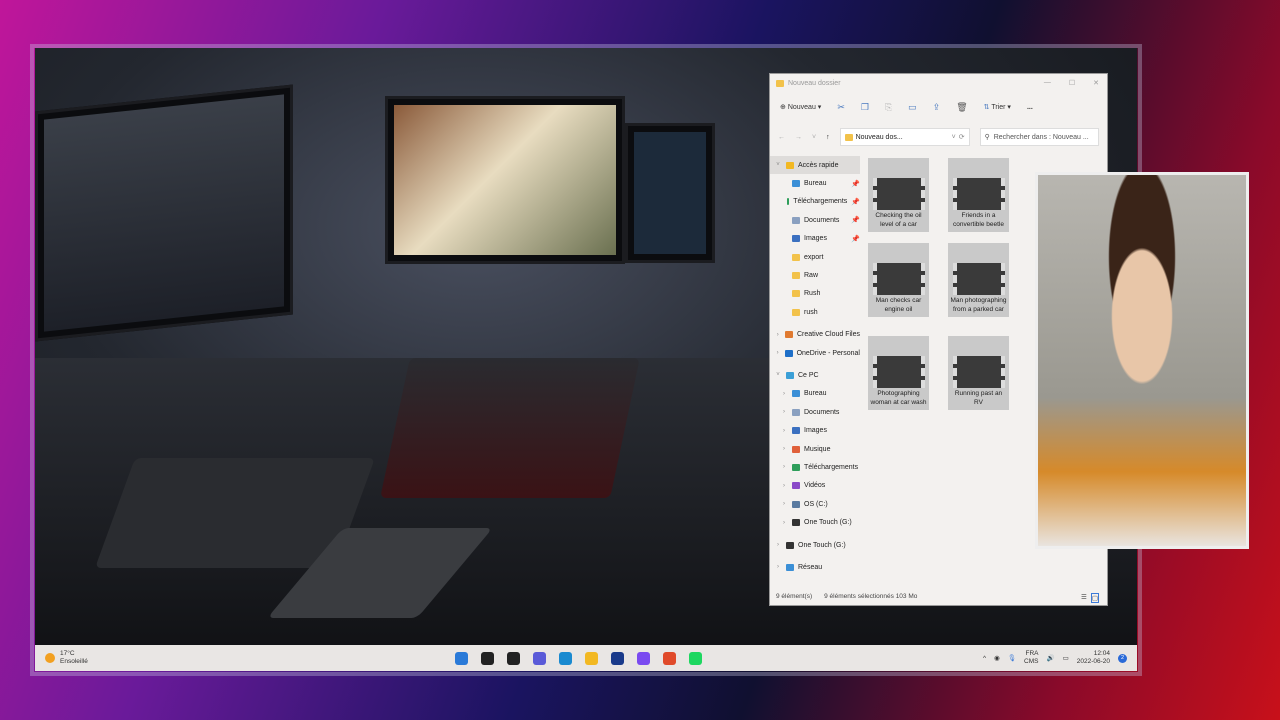 This screenshot has width=1280, height=720. Describe the element at coordinates (978, 373) in the screenshot. I see `file-tile: Running past an RV` at that location.